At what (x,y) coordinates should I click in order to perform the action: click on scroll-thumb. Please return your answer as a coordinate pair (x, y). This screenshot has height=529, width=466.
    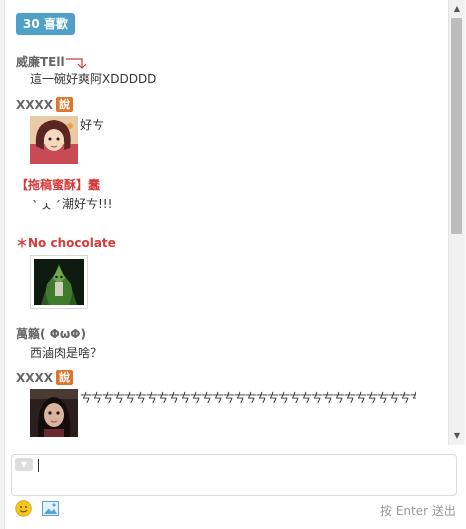
    Looking at the image, I should click on (456, 126).